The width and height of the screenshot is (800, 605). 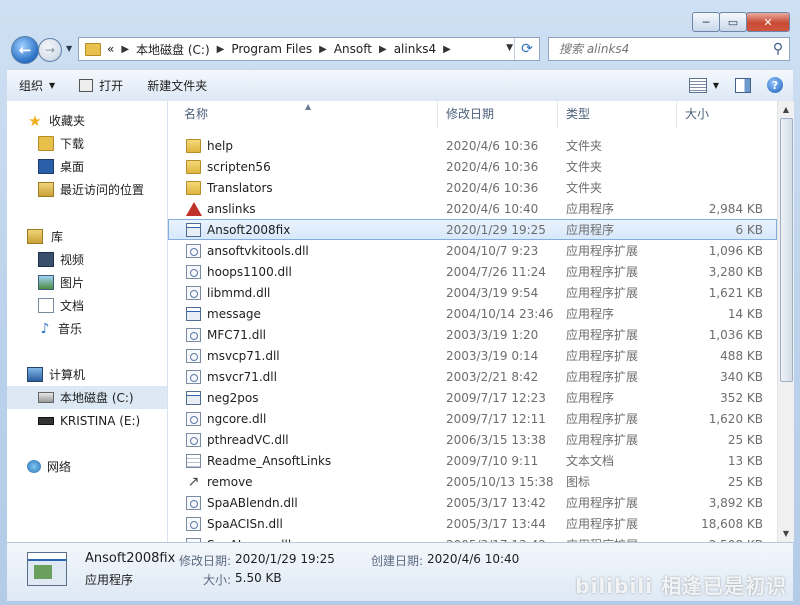 What do you see at coordinates (249, 229) in the screenshot?
I see `file-name: Ansoft2008fix` at bounding box center [249, 229].